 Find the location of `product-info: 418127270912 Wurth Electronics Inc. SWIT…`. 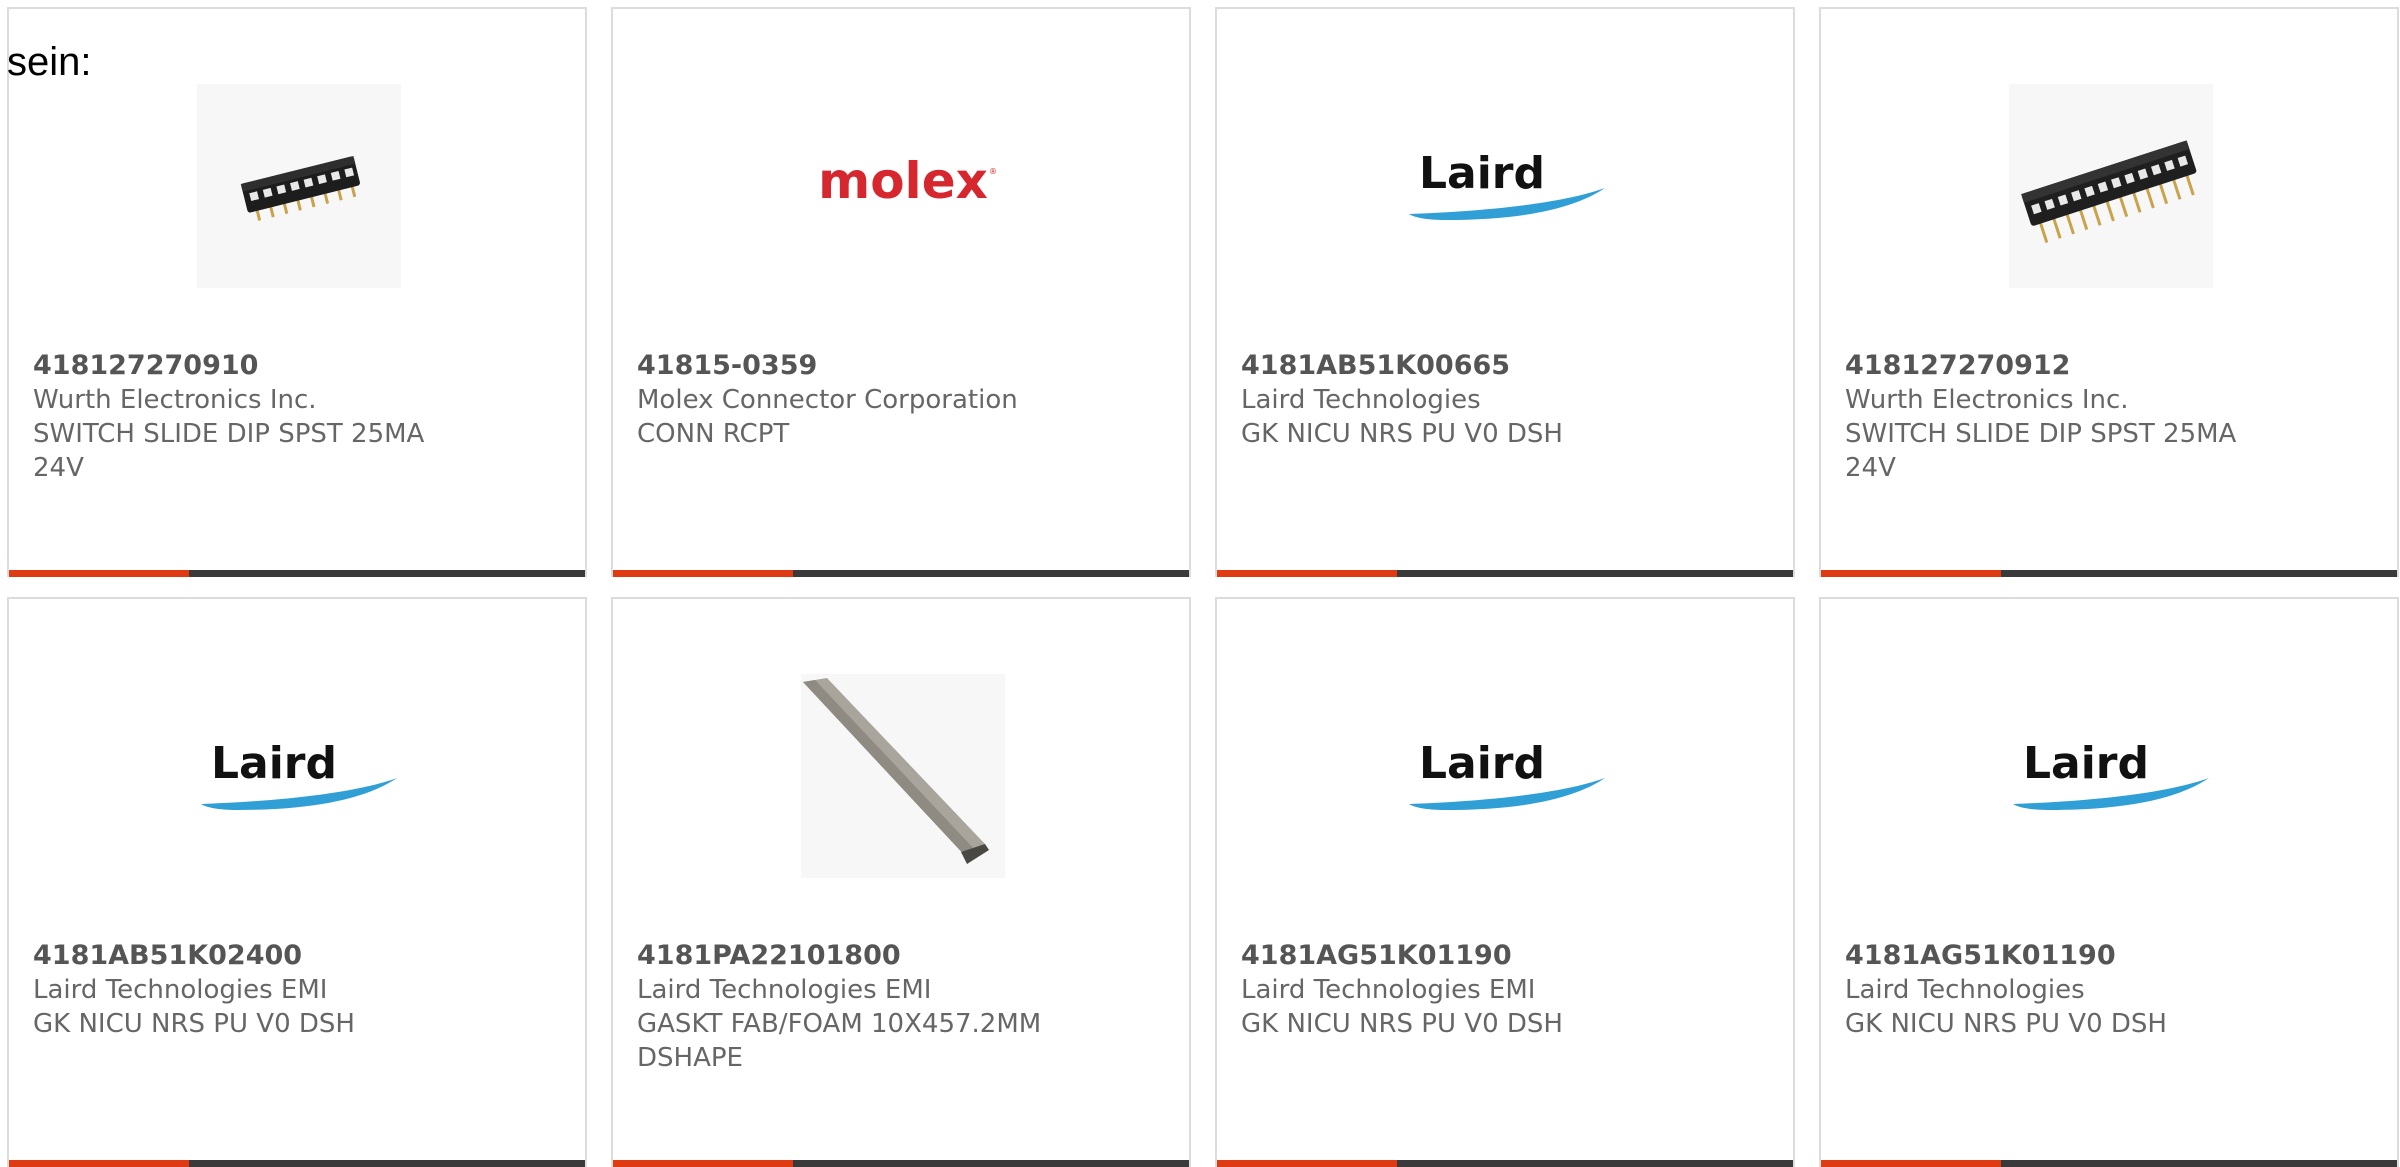

product-info: 418127270912 Wurth Electronics Inc. SWIT… is located at coordinates (2109, 417).